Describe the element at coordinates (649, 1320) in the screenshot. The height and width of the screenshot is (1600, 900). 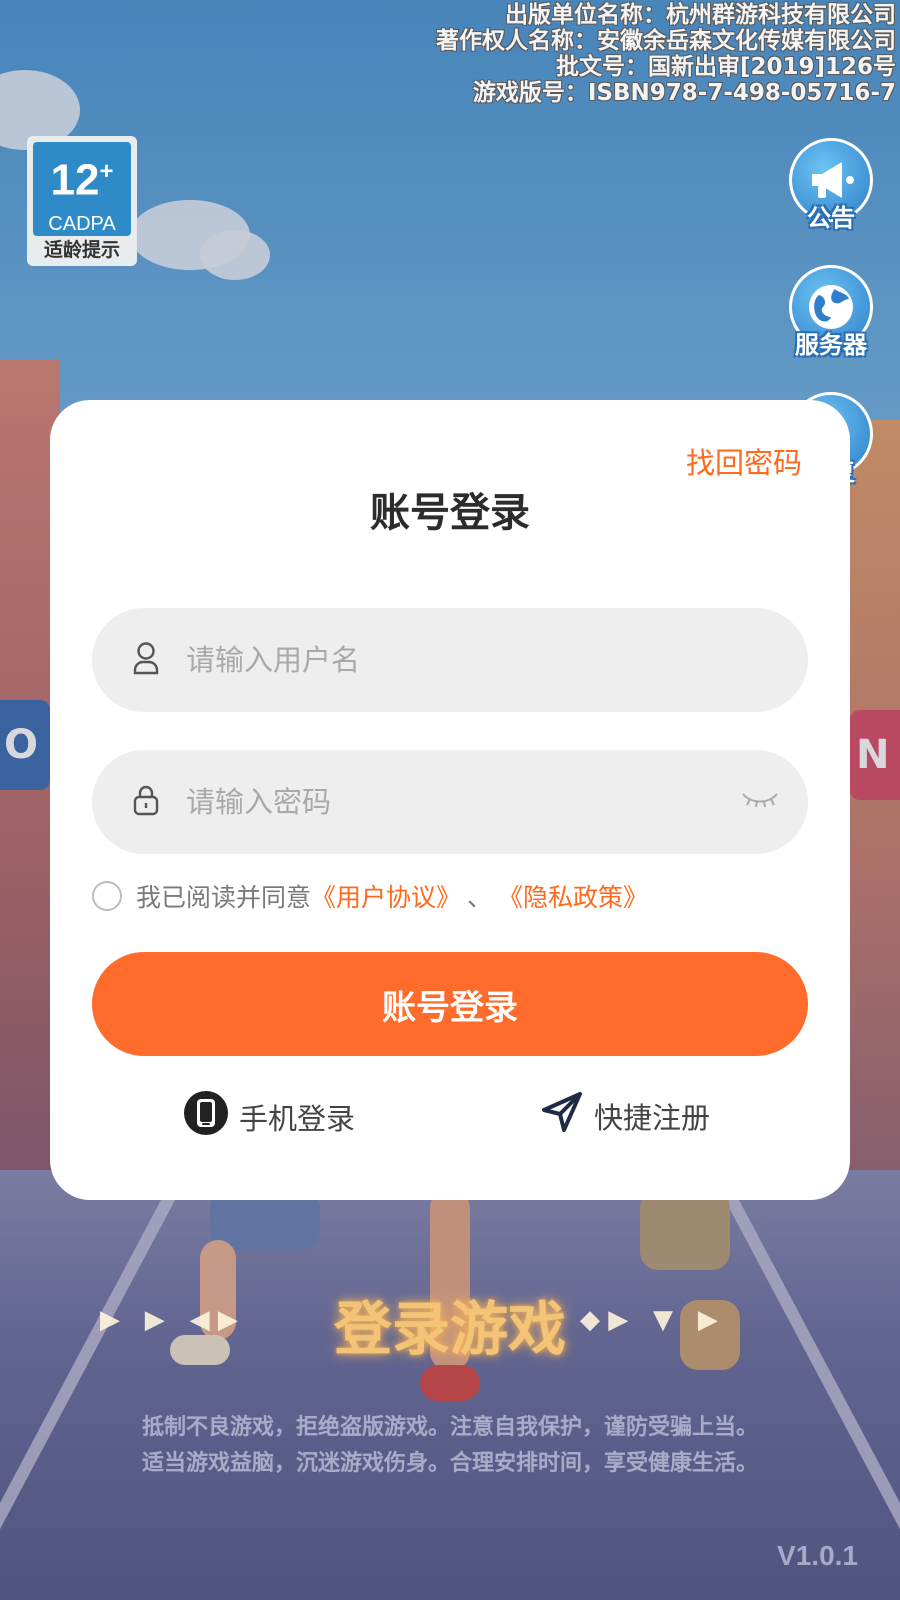
I see `decorative-arrows-right: ◆ ▶ ▼ ▶` at that location.